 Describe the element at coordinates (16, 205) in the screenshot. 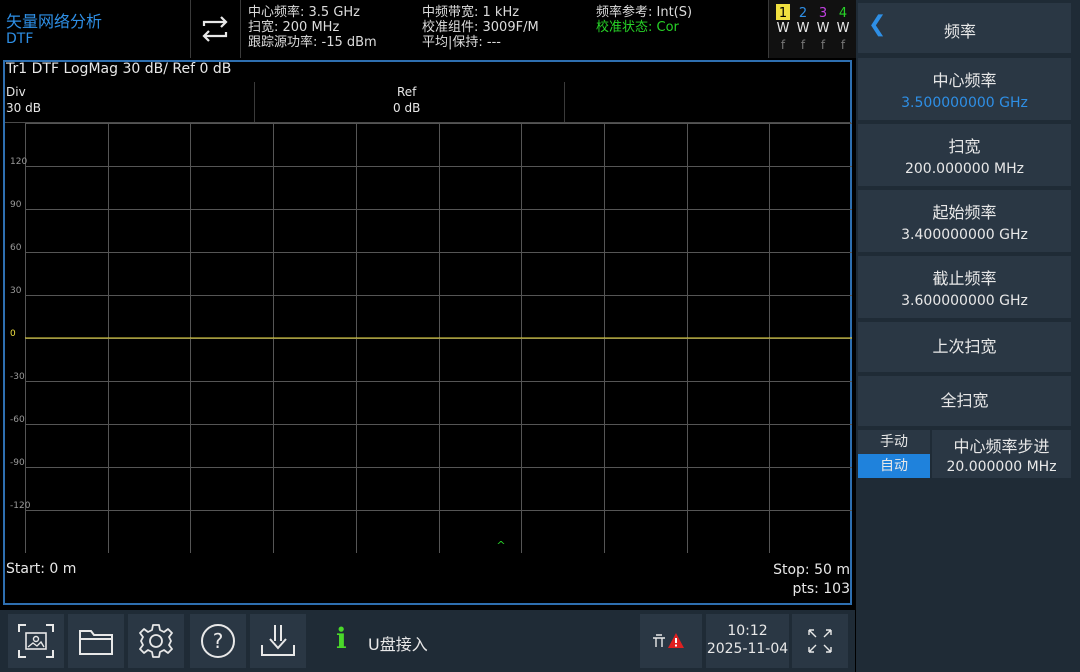

I see `y-tick-label: 90` at that location.